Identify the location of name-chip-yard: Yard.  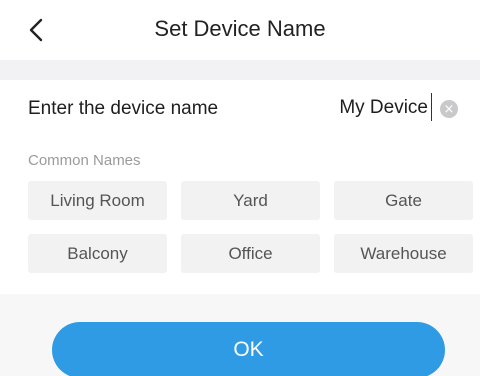
(250, 200).